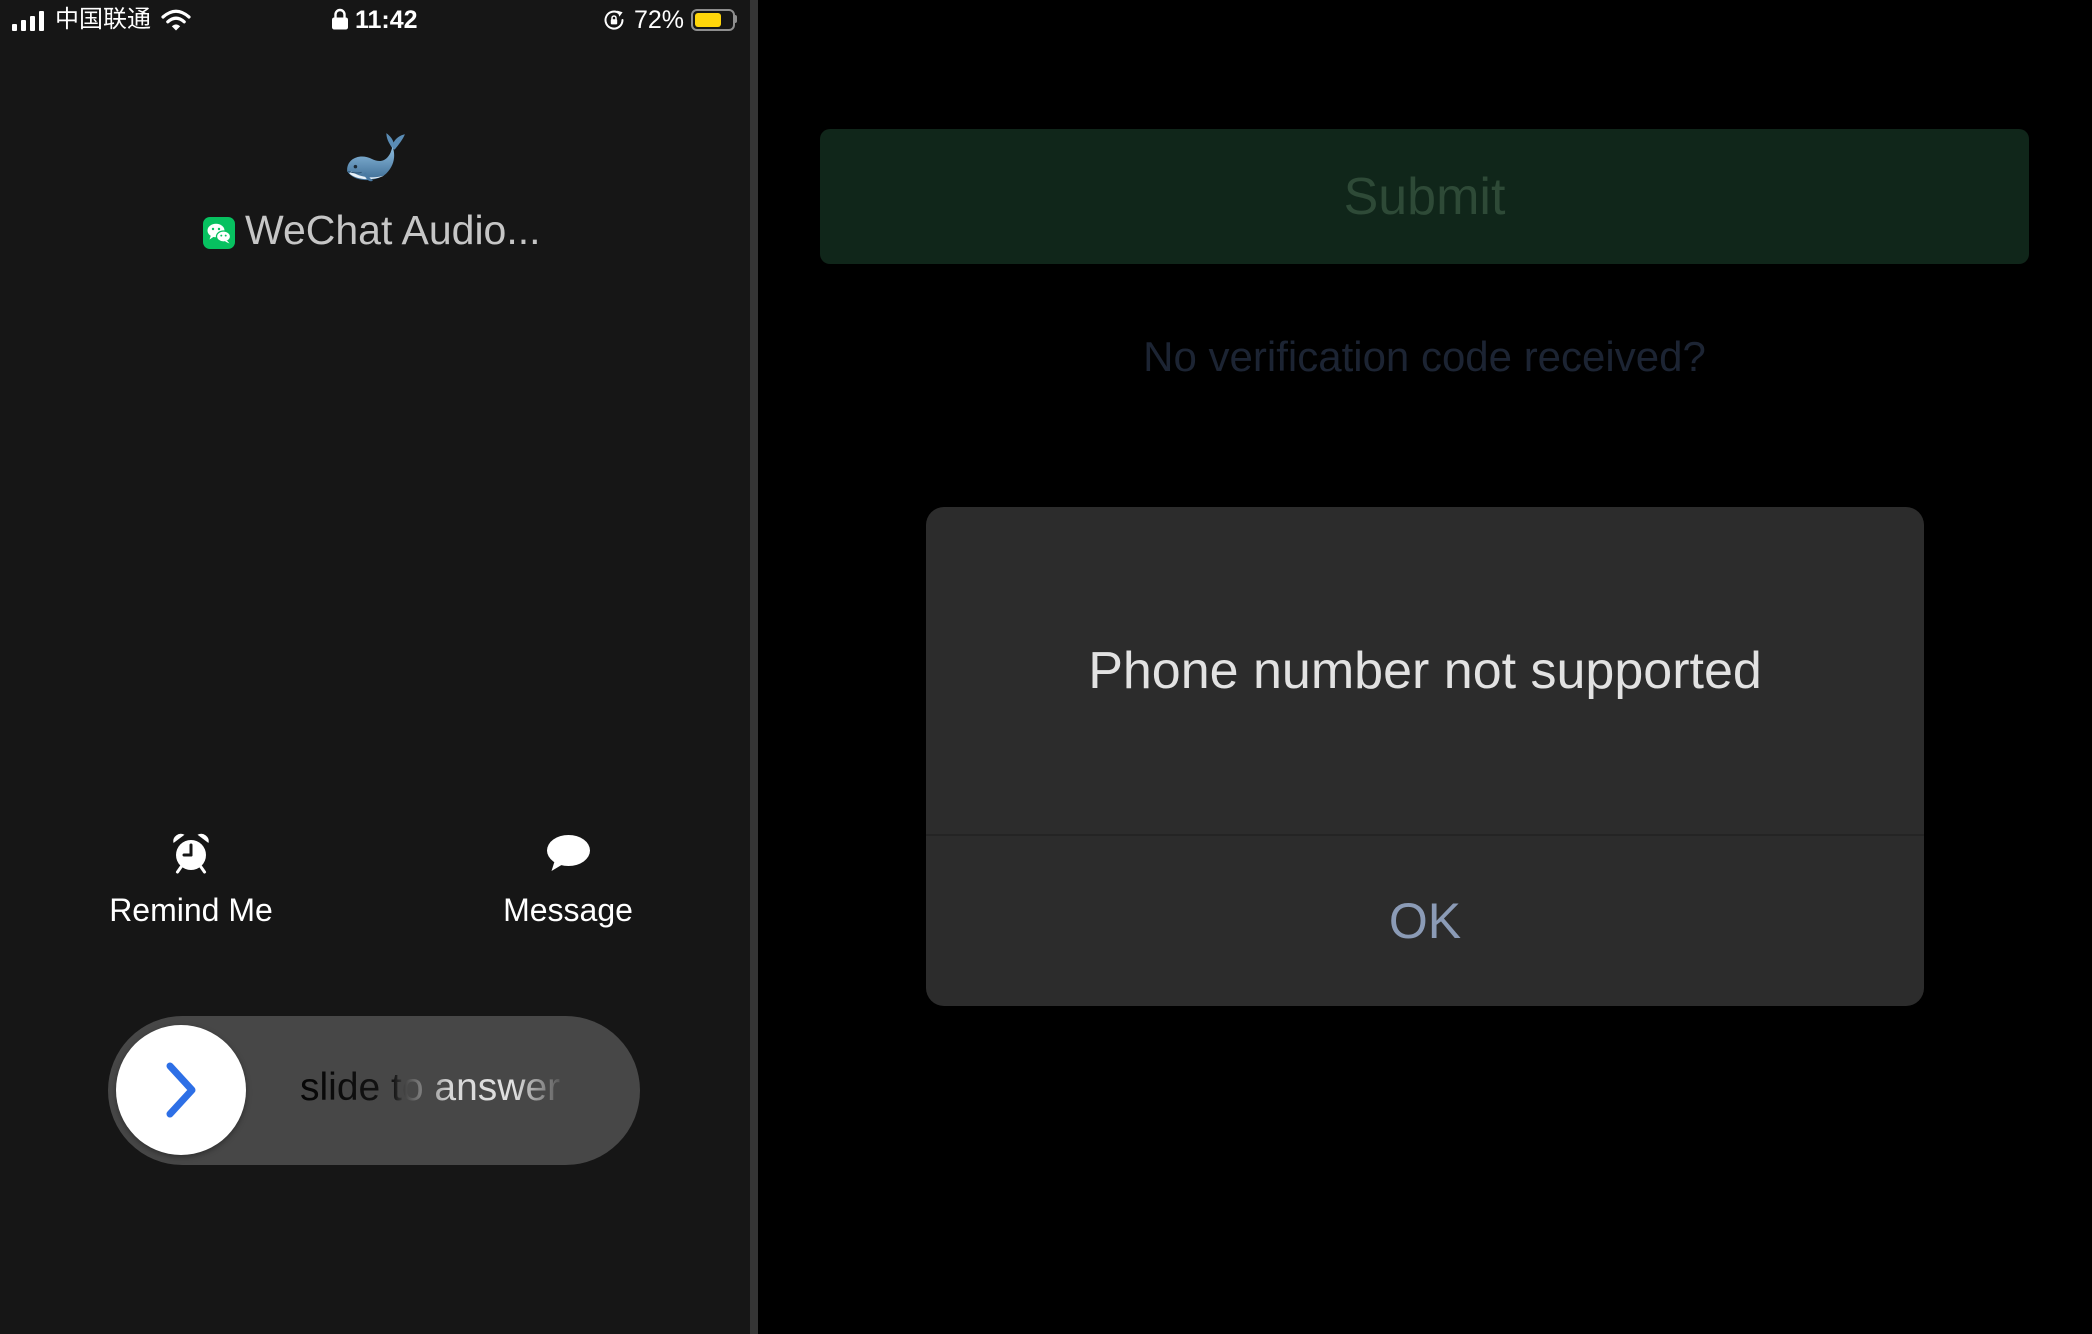 This screenshot has width=2092, height=1334. Describe the element at coordinates (568, 910) in the screenshot. I see `message-button: Message` at that location.